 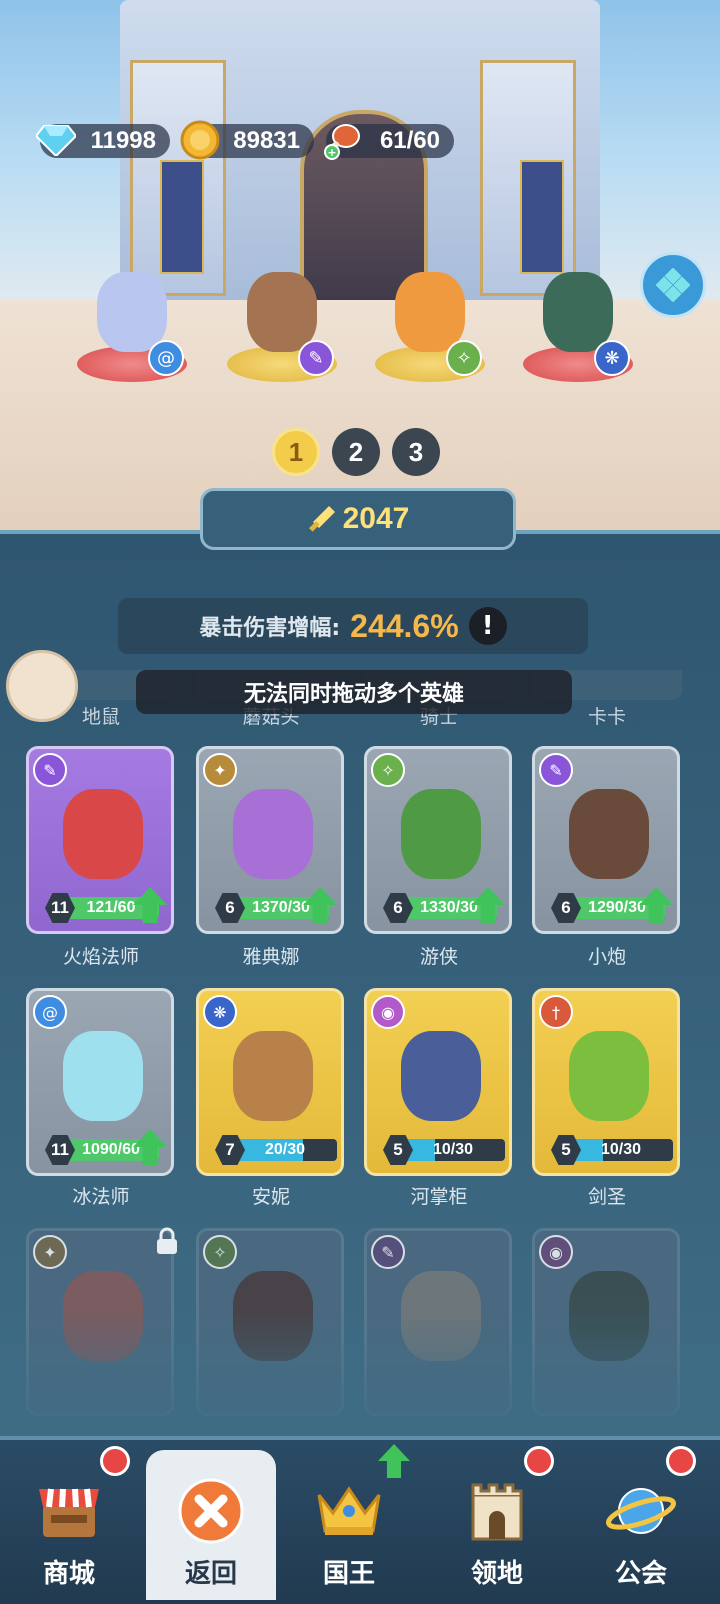 I want to click on hero-card-athena: ✦ 6 1370/30, so click(x=270, y=840).